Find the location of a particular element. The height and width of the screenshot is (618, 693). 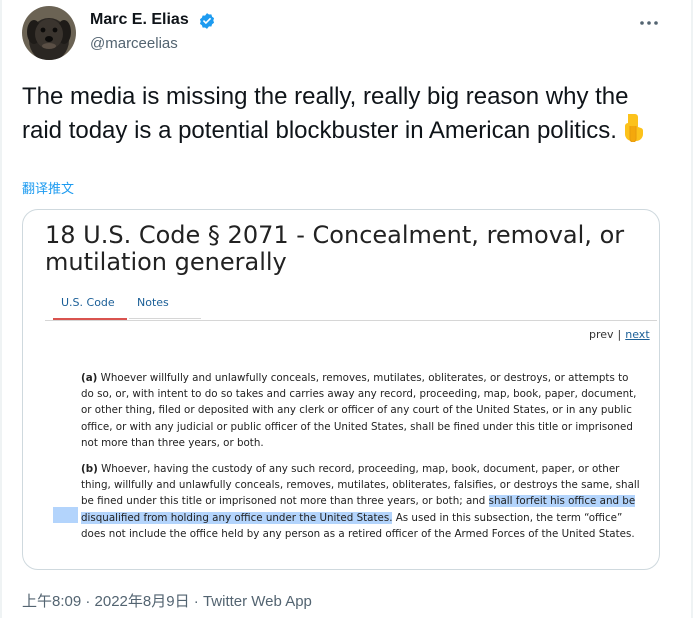

tab-active-indicator is located at coordinates (90, 319).